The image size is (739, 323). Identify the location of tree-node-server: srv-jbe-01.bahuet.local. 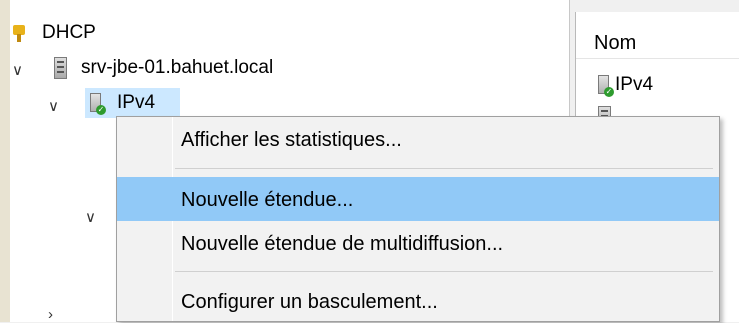
(163, 68).